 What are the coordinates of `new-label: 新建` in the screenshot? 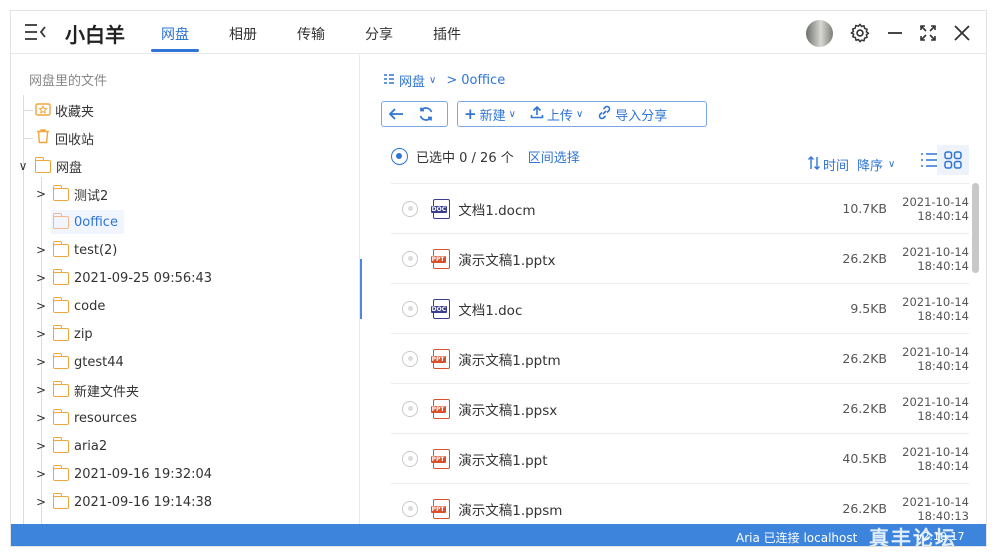 It's located at (492, 116).